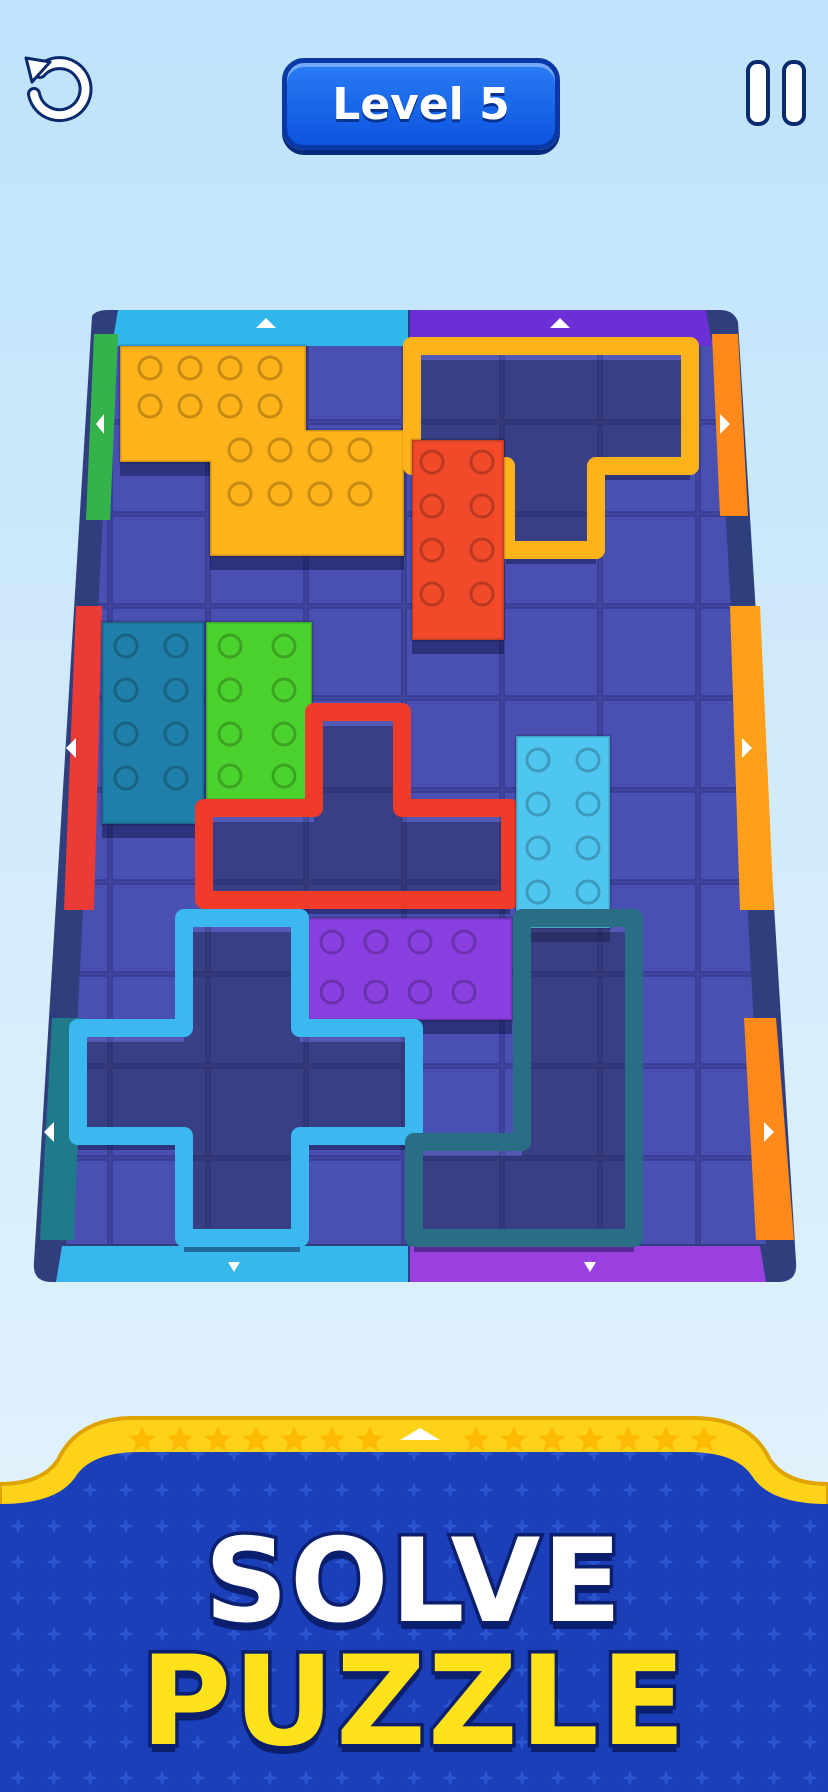 The width and height of the screenshot is (828, 1792). What do you see at coordinates (413, 1702) in the screenshot?
I see `title-puzzle: PUZZLE` at bounding box center [413, 1702].